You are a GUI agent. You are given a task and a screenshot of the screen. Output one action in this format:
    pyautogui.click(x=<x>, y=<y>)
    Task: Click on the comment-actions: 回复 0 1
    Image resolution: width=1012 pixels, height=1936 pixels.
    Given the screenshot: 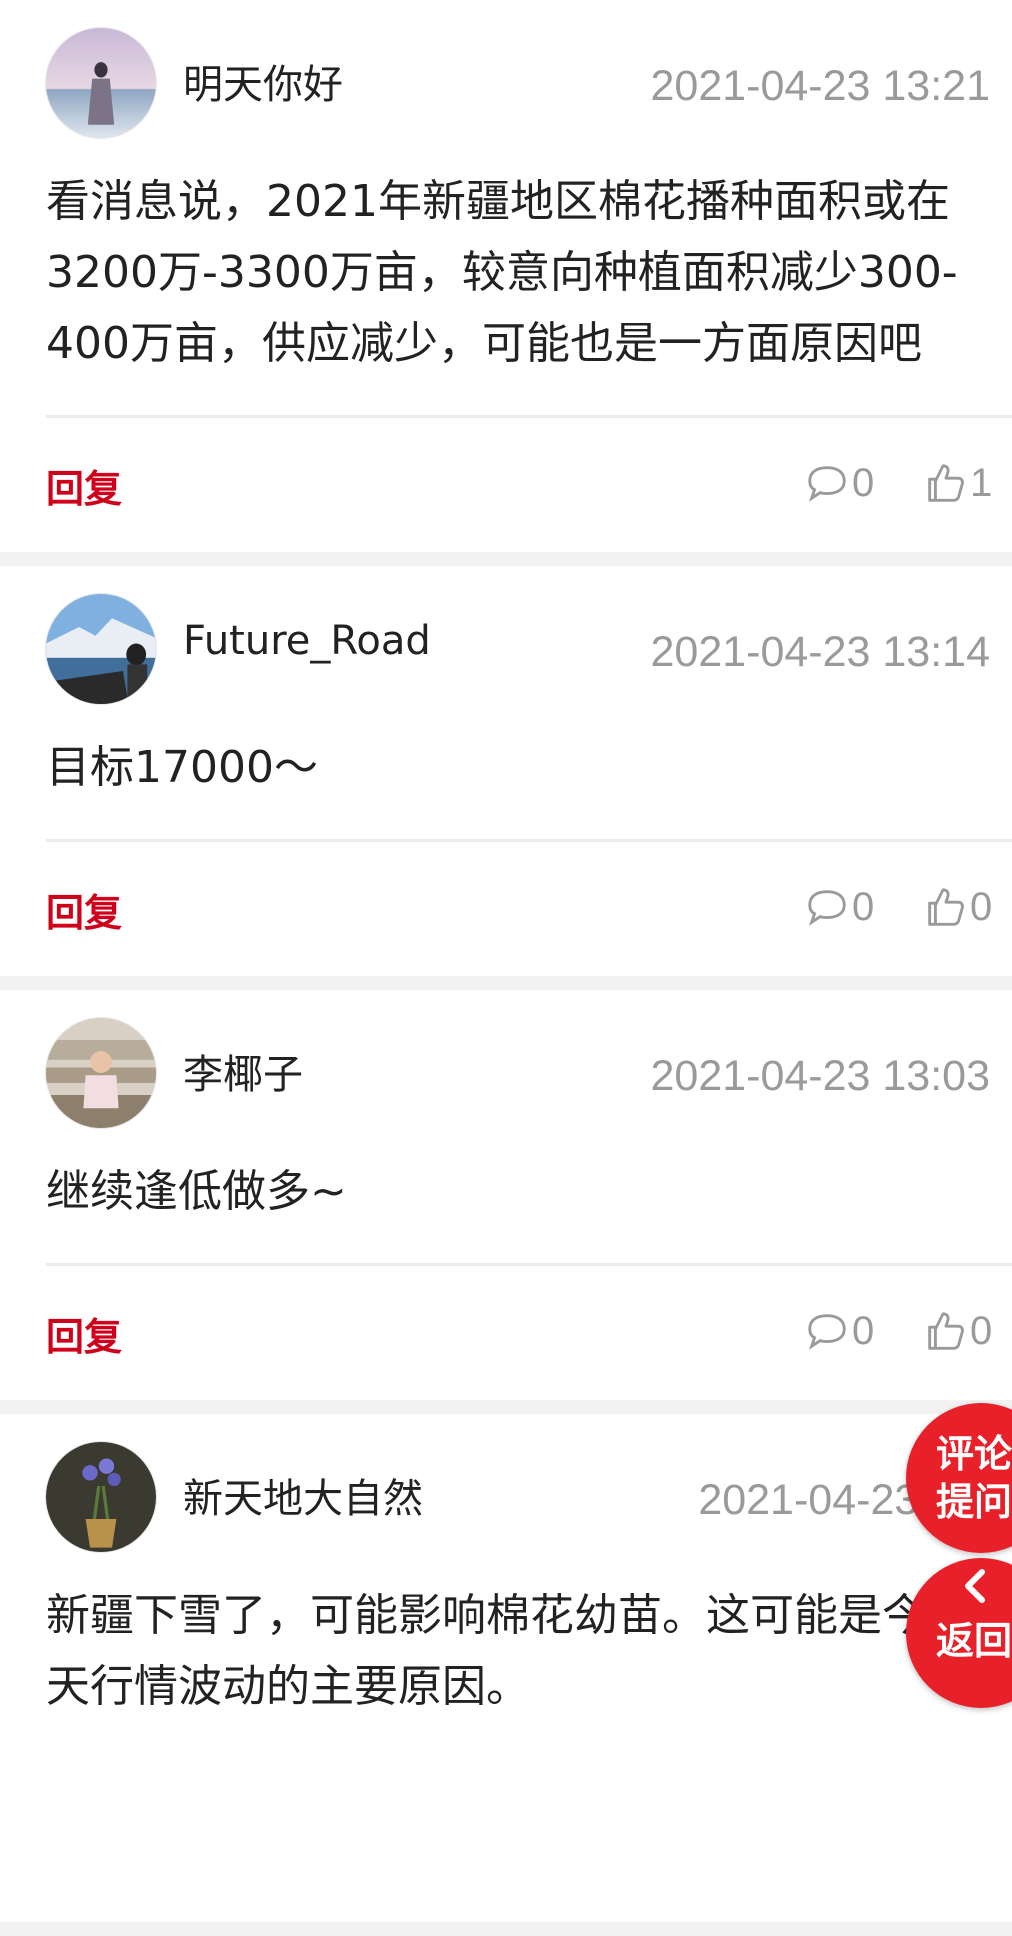 What is the action you would take?
    pyautogui.click(x=506, y=485)
    